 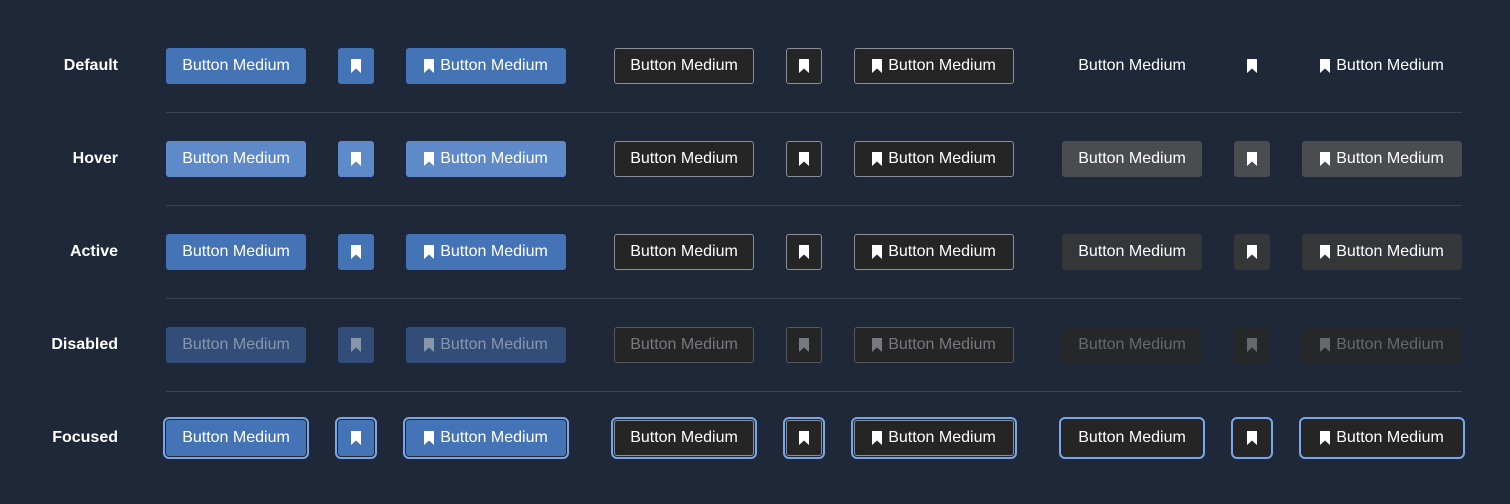 I want to click on secondary-text-button-disabled: Button Medium, so click(x=684, y=345).